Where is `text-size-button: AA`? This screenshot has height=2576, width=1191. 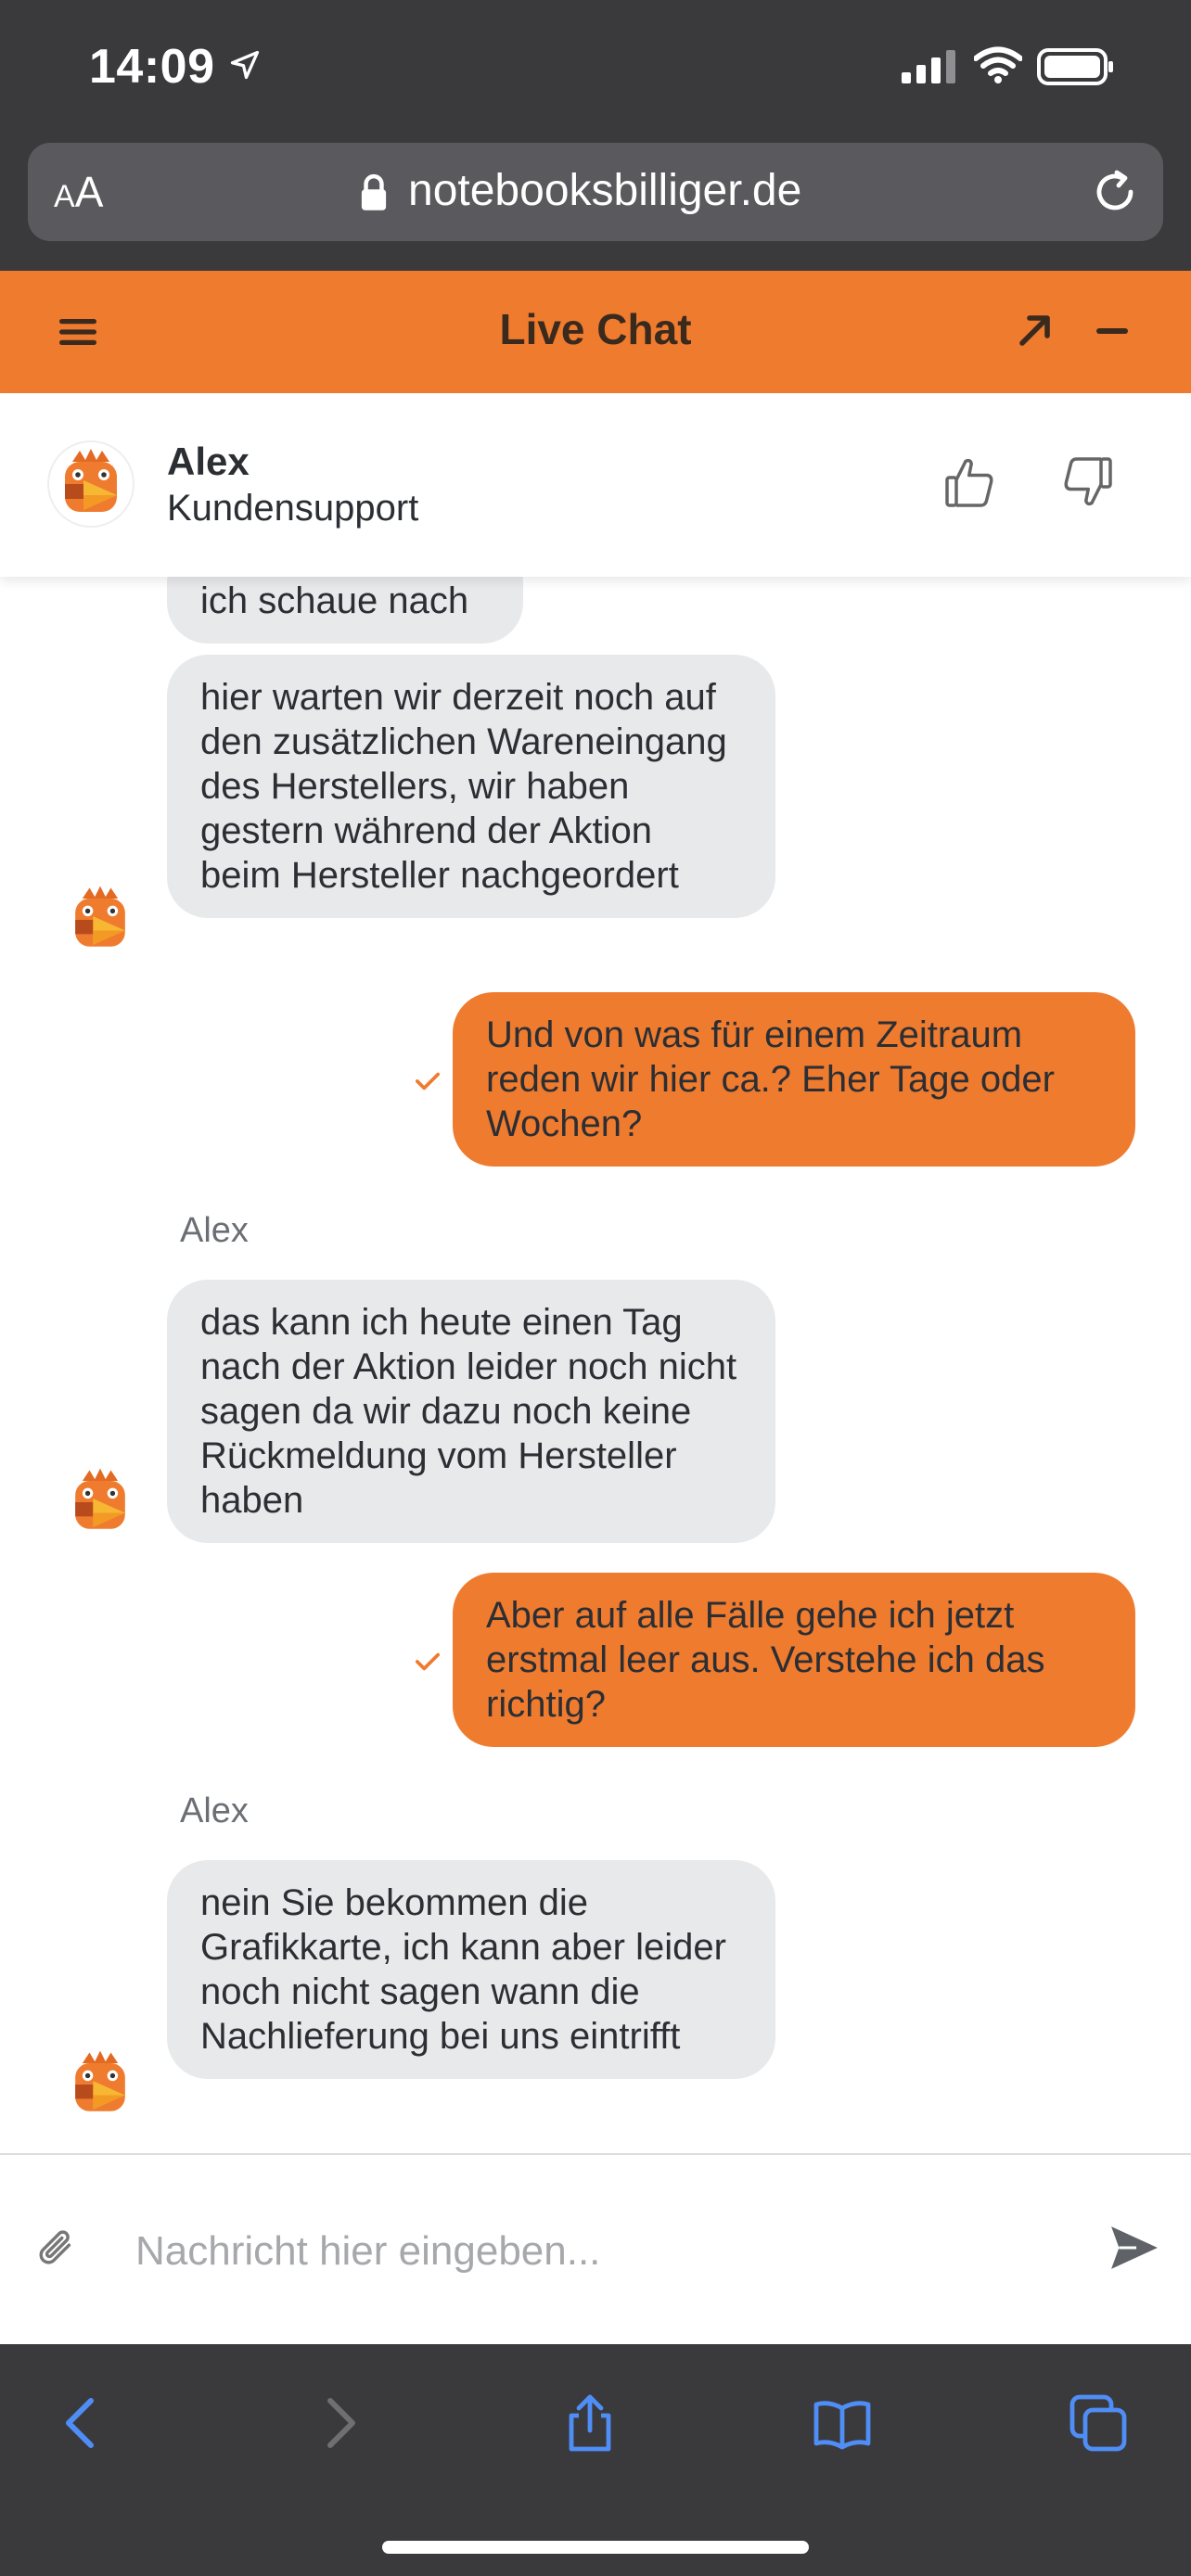
text-size-button: AA is located at coordinates (79, 192).